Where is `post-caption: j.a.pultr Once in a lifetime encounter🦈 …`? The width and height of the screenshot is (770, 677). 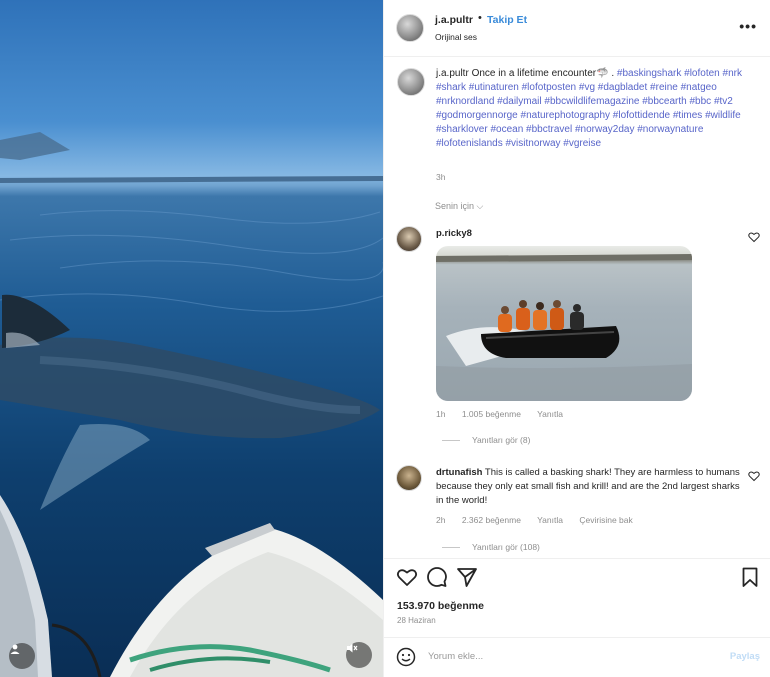 post-caption: j.a.pultr Once in a lifetime encounter🦈 … is located at coordinates (596, 109).